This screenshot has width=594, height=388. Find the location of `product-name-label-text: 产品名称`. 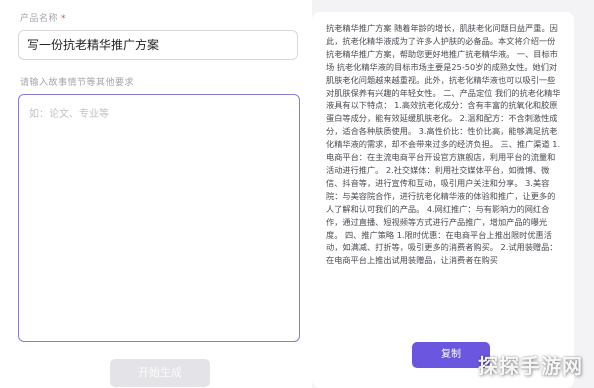

product-name-label-text: 产品名称 is located at coordinates (39, 19).